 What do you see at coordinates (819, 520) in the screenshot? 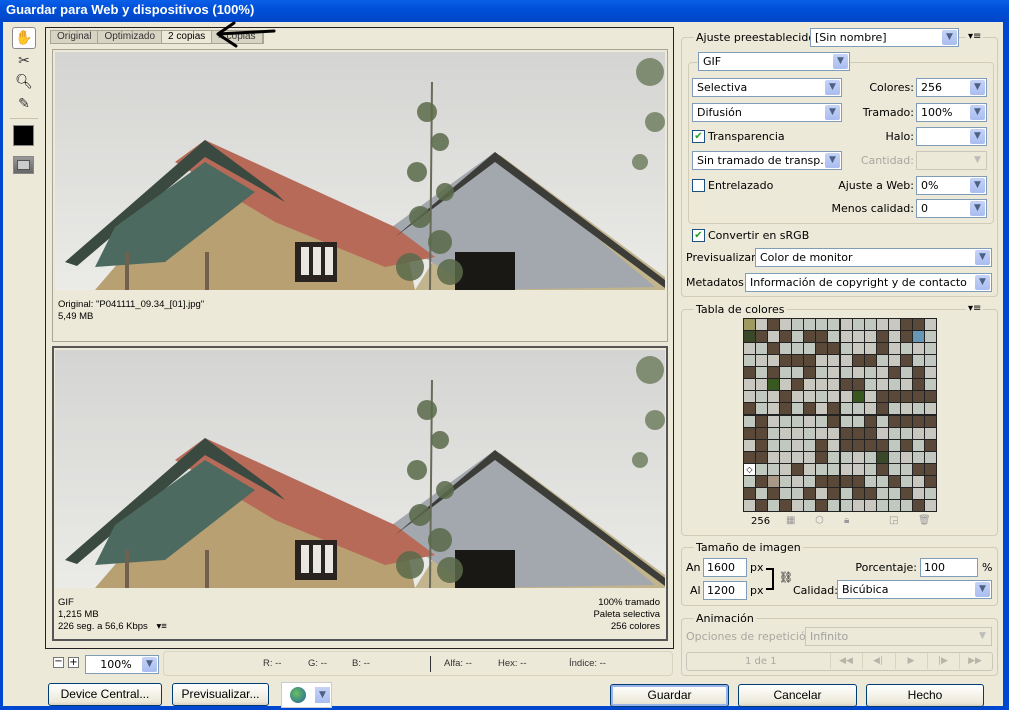
I see `web-shift-cube-icon: ⬡` at bounding box center [819, 520].